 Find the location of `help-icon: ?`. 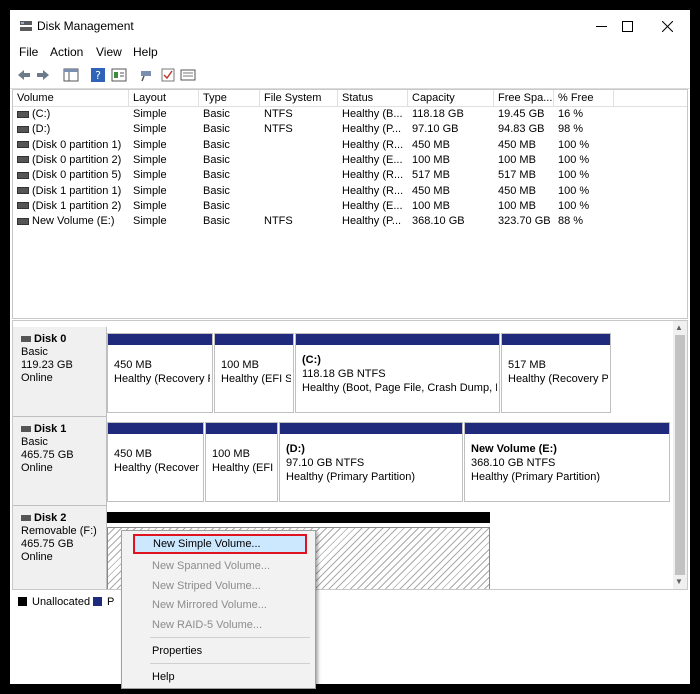

help-icon: ? is located at coordinates (98, 75).